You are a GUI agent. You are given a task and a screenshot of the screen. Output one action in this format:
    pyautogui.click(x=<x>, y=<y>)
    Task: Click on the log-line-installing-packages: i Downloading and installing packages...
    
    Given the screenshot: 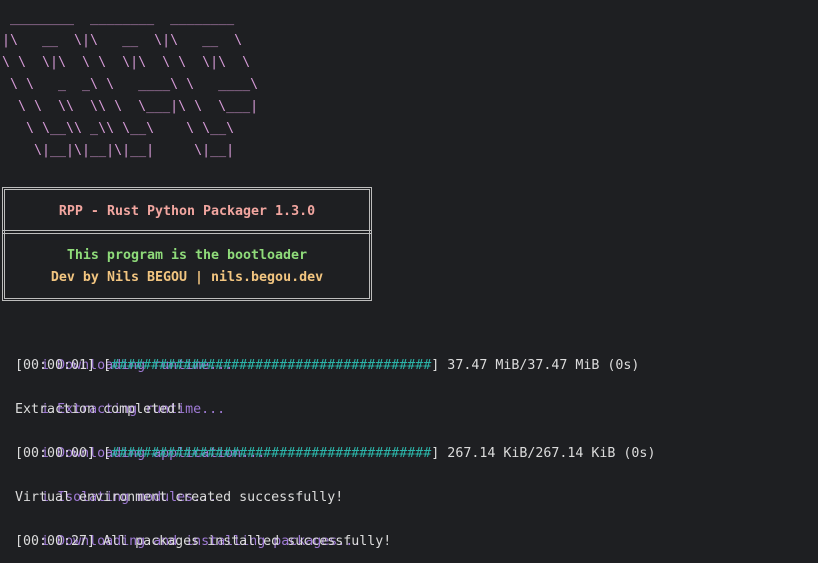 What is the action you would take?
    pyautogui.click(x=185, y=529)
    